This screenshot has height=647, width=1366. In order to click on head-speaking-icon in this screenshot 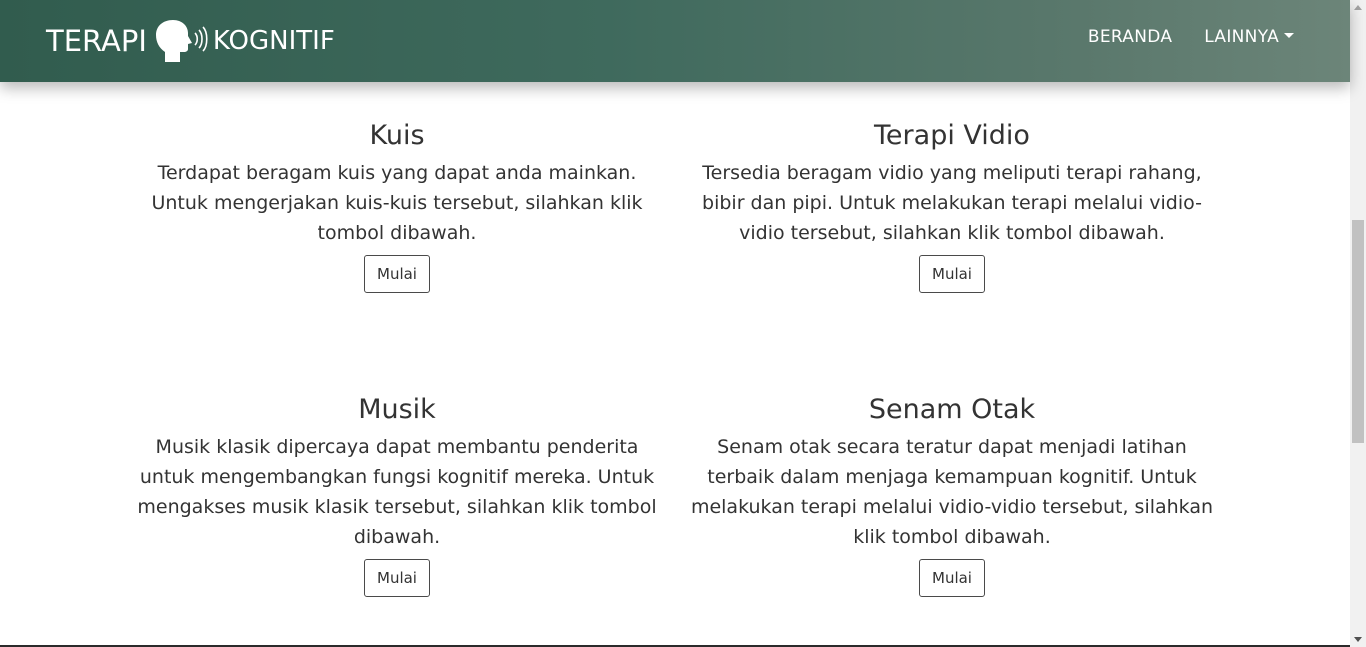, I will do `click(181, 41)`.